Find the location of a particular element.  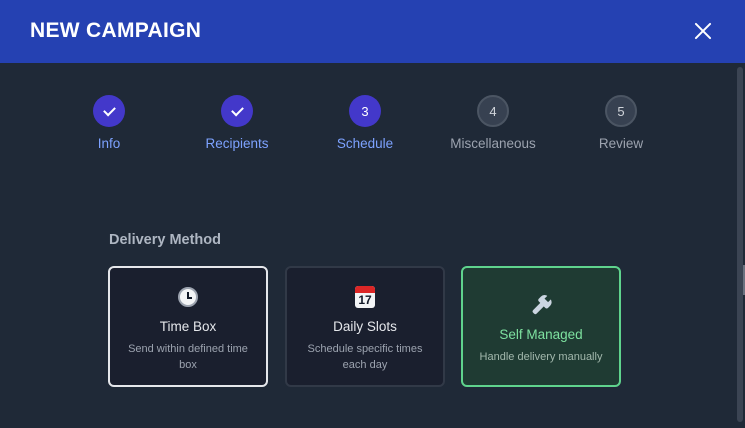

modal-header: NEW CAMPAIGN is located at coordinates (372, 31).